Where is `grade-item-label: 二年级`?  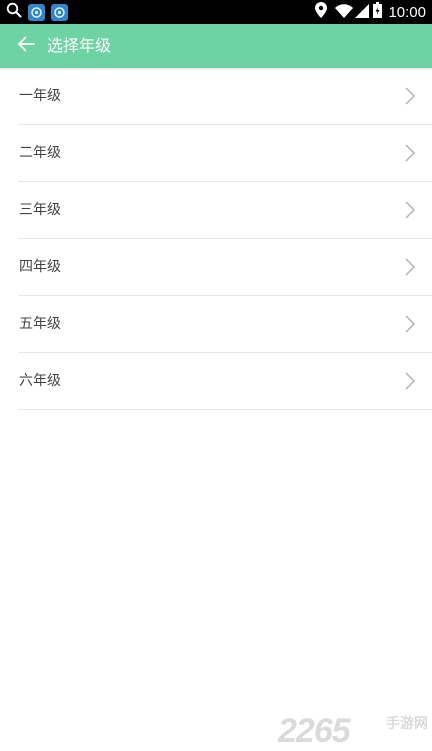 grade-item-label: 二年级 is located at coordinates (40, 153).